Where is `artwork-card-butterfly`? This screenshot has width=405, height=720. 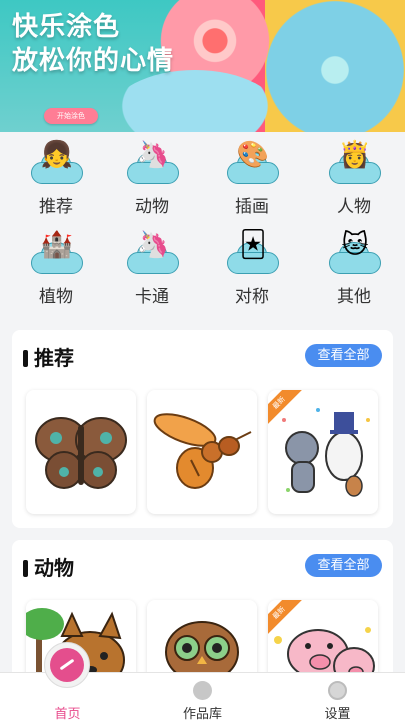 artwork-card-butterfly is located at coordinates (81, 452).